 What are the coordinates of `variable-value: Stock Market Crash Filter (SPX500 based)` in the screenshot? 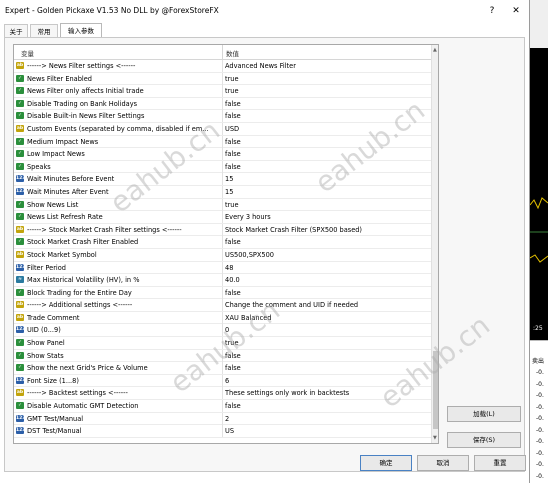 It's located at (327, 230).